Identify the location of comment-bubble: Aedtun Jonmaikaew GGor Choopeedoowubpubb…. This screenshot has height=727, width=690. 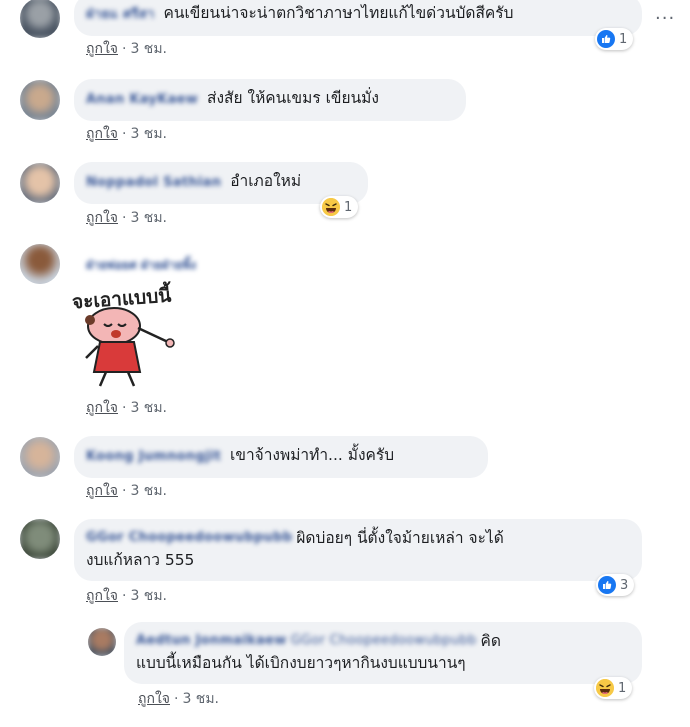
(383, 653).